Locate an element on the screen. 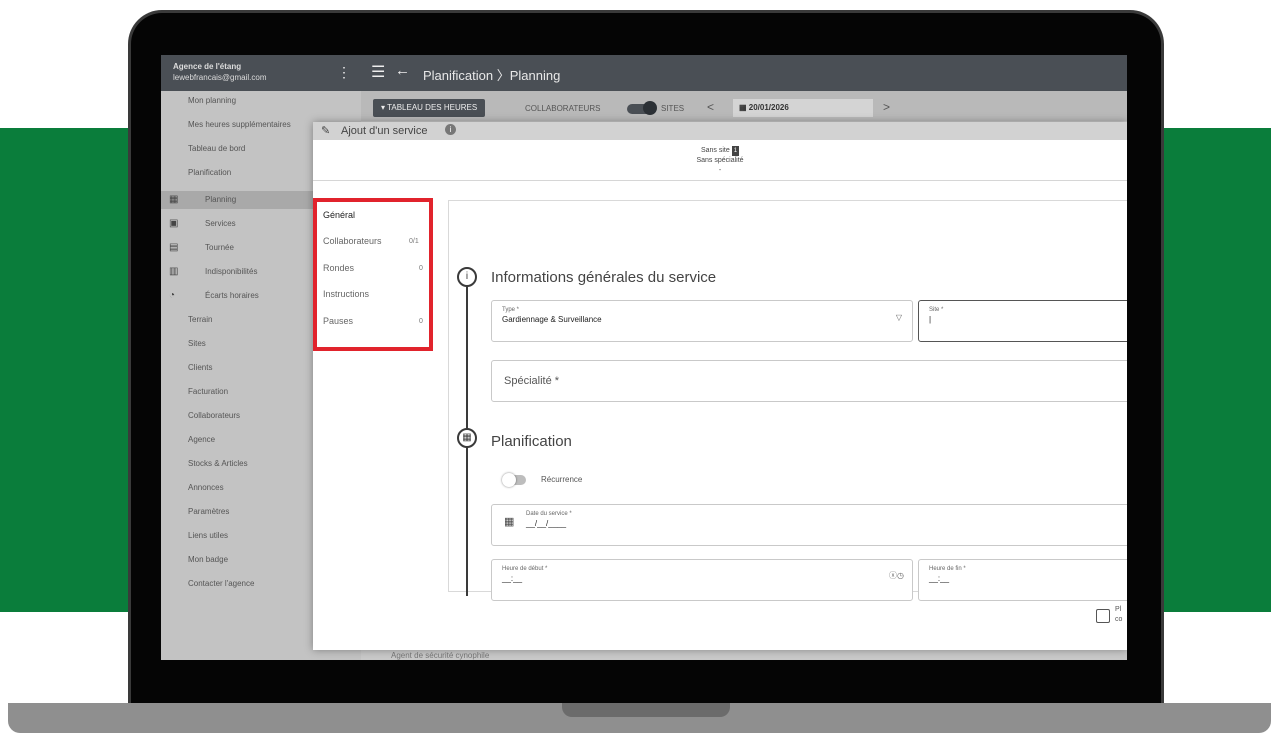 The image size is (1271, 733). green-band-right is located at coordinates (1216, 370).